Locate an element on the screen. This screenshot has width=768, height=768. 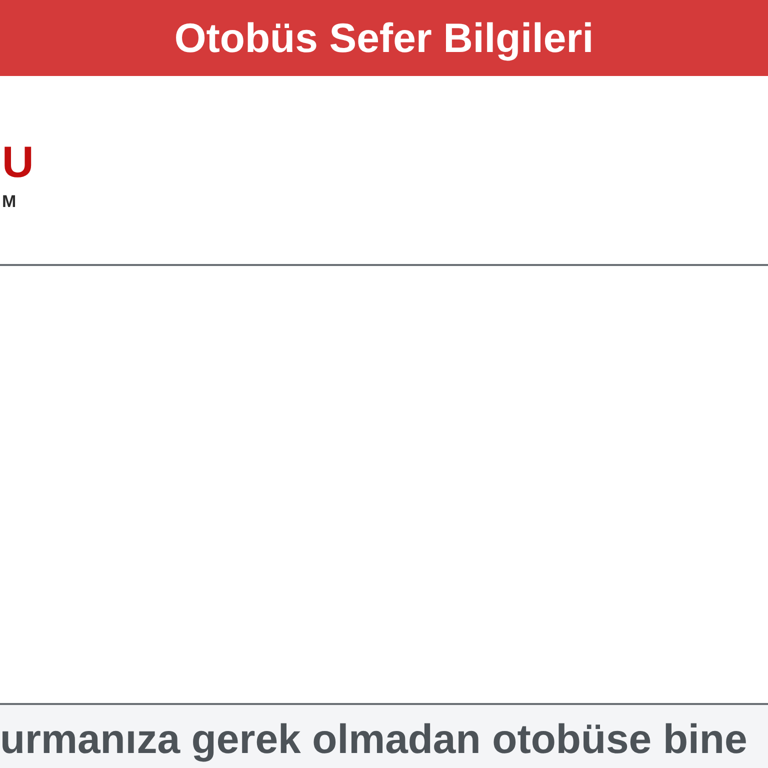
logo-letter: U is located at coordinates (18, 162).